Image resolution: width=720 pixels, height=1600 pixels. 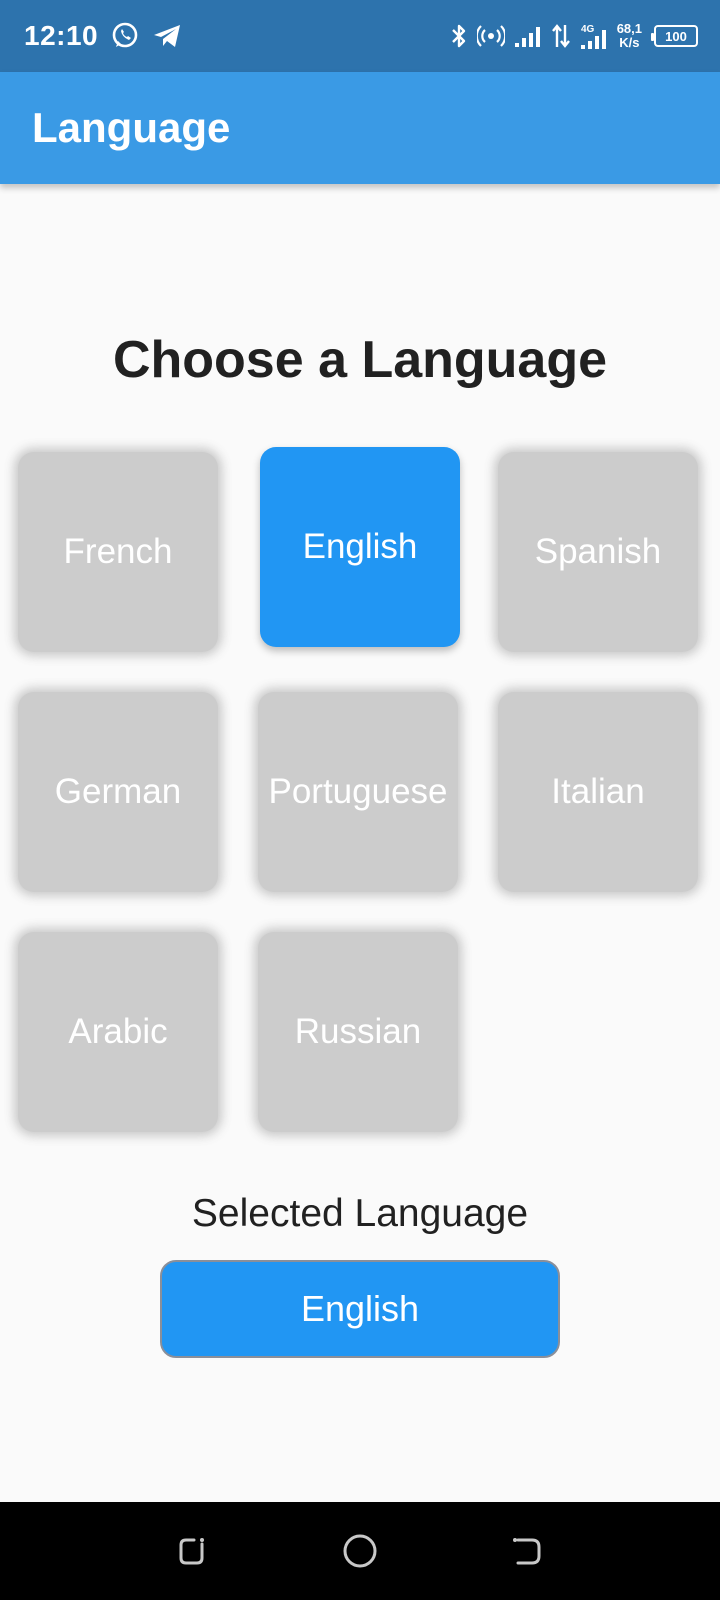 I want to click on speed-unit: K/s, so click(x=629, y=42).